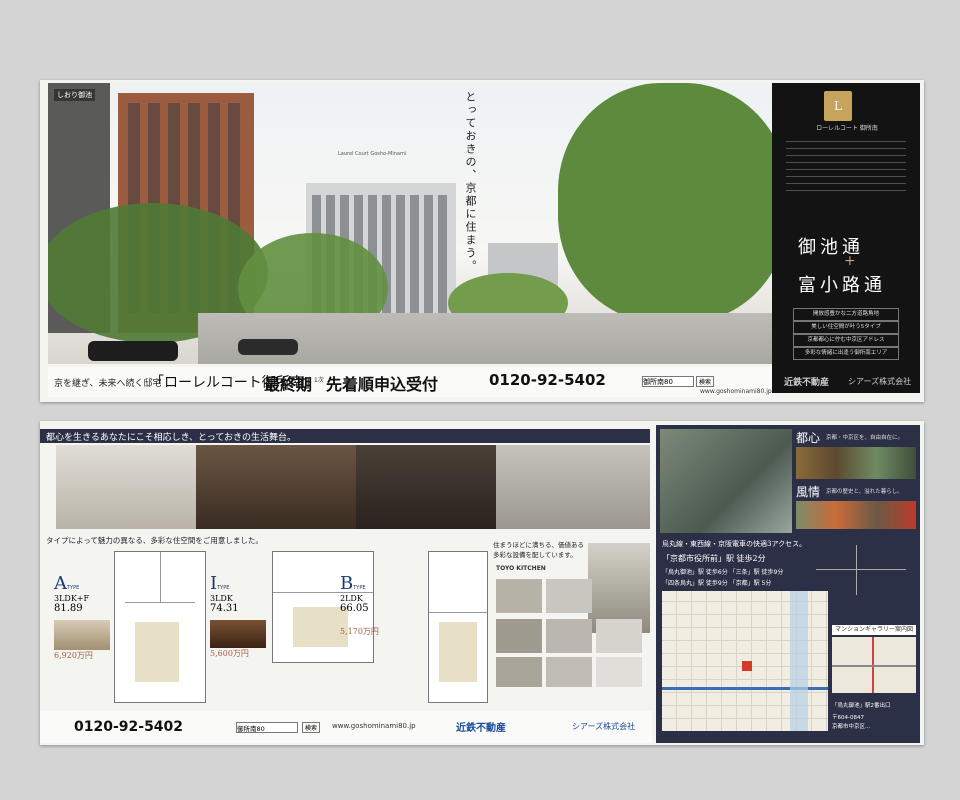 The image size is (960, 800). What do you see at coordinates (347, 583) in the screenshot?
I see `type-letter: B` at bounding box center [347, 583].